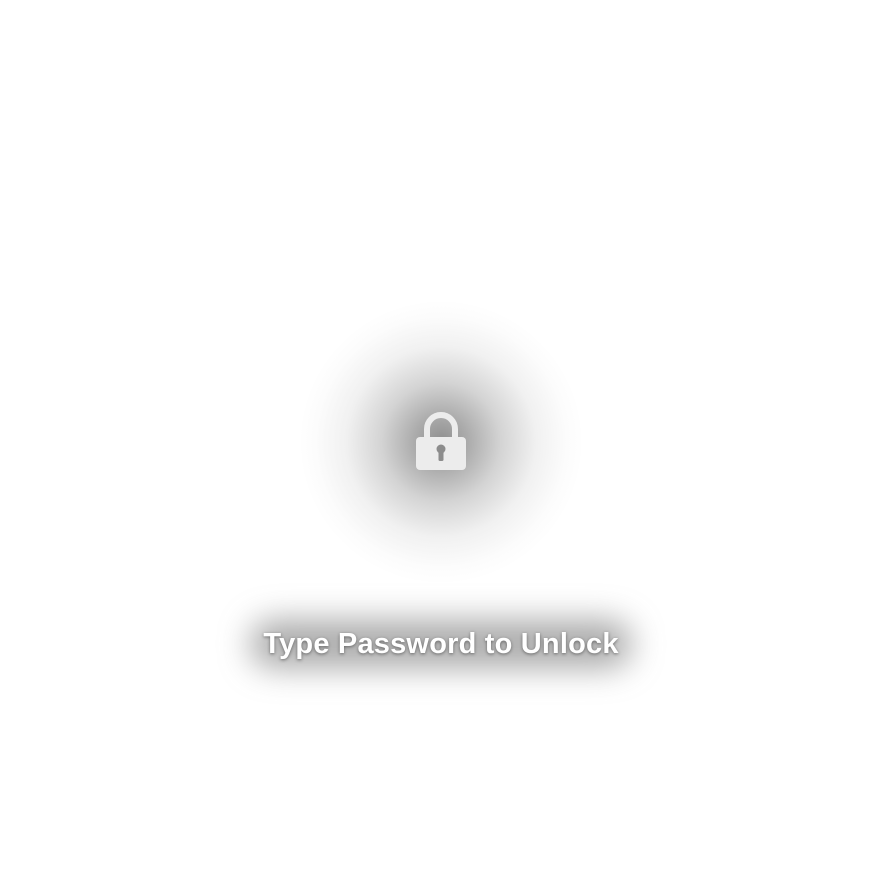 The width and height of the screenshot is (882, 882). Describe the element at coordinates (441, 644) in the screenshot. I see `unlock-prompt: Type Password to Unlock` at that location.